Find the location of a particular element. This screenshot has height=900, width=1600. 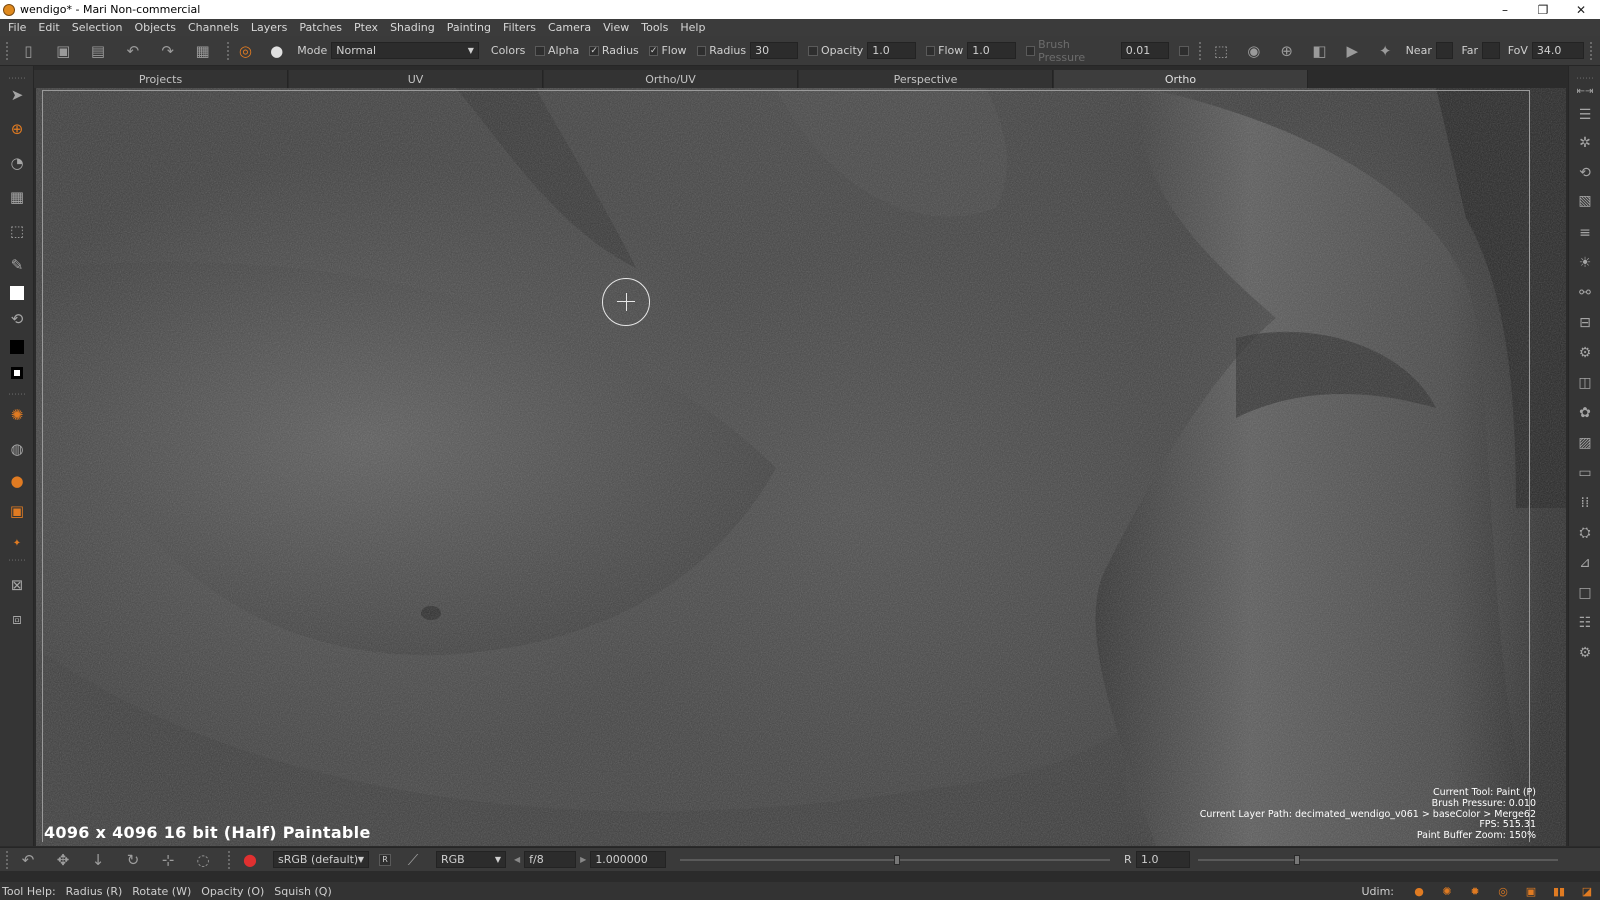

fov-input: 34.0 is located at coordinates (1557, 50).